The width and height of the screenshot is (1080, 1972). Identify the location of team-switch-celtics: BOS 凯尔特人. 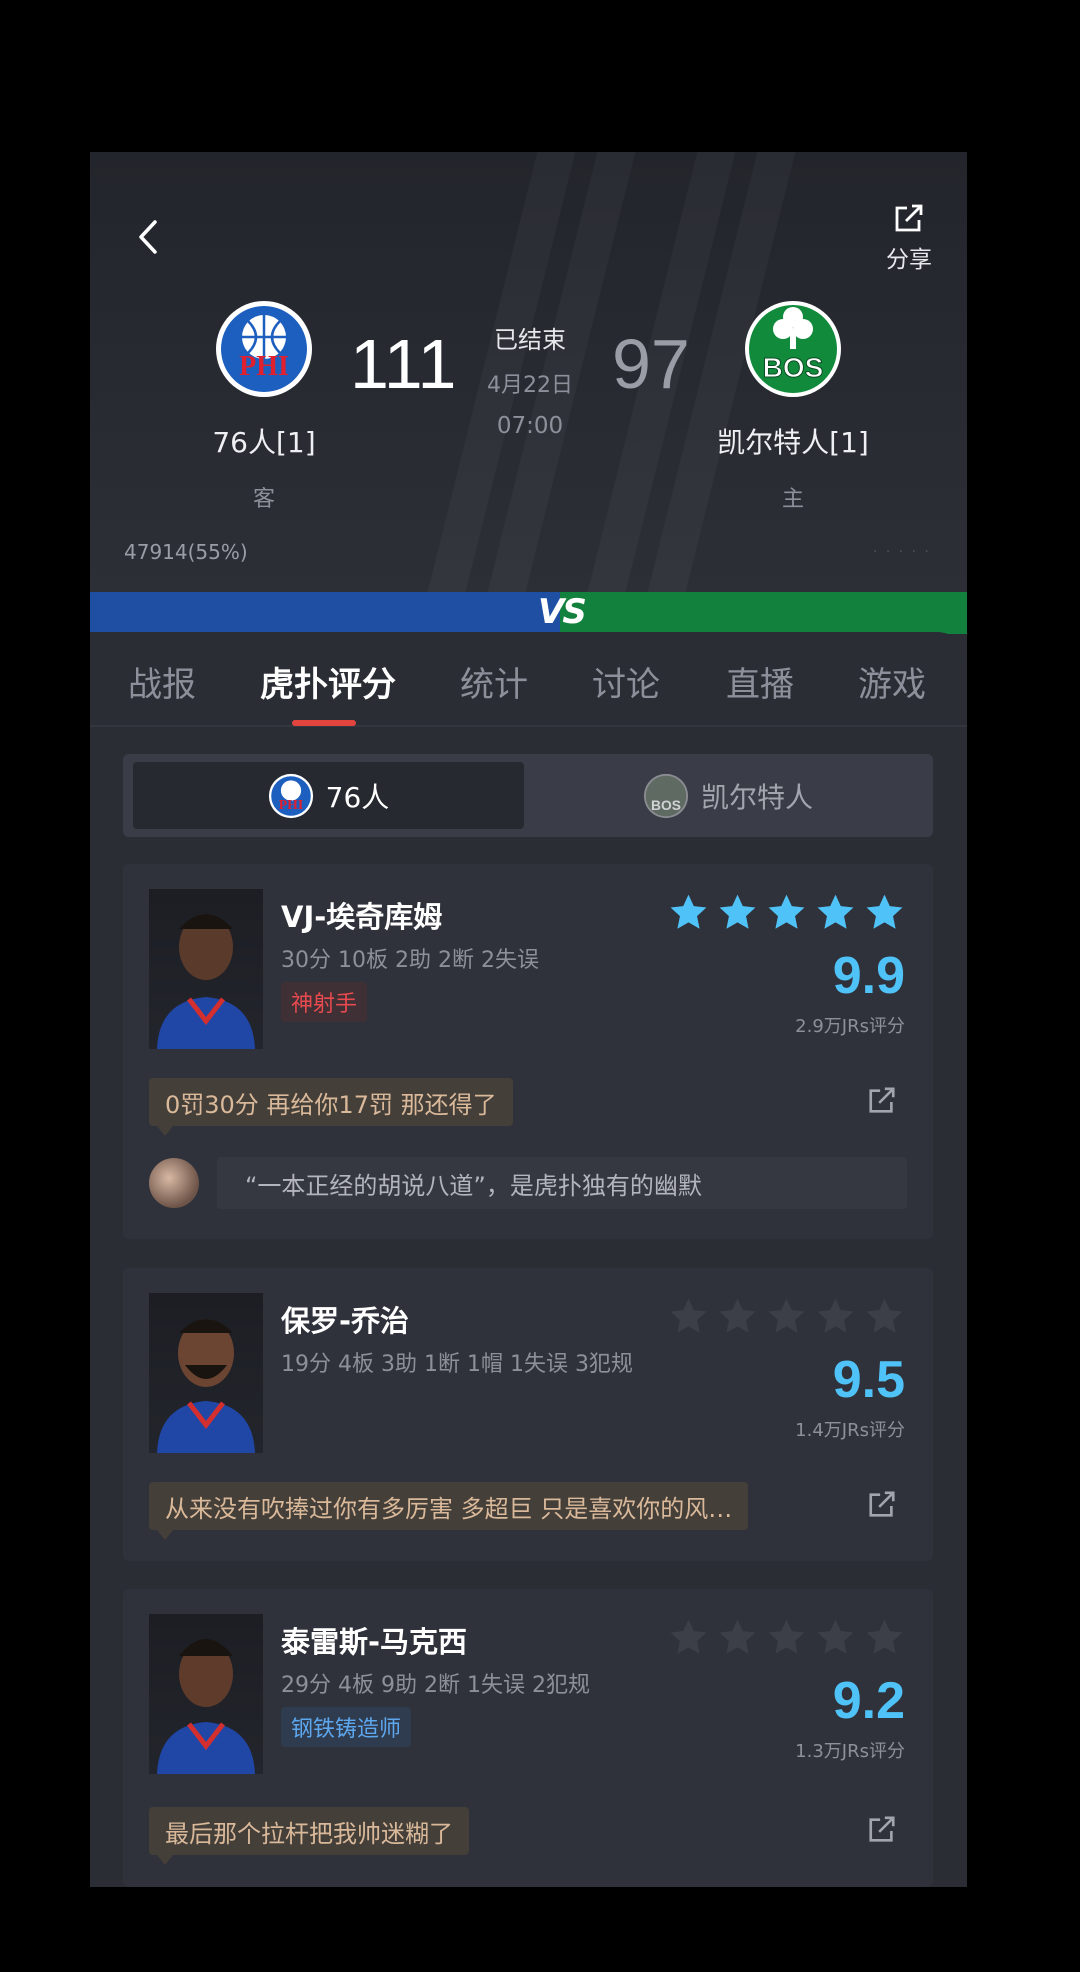
(728, 795).